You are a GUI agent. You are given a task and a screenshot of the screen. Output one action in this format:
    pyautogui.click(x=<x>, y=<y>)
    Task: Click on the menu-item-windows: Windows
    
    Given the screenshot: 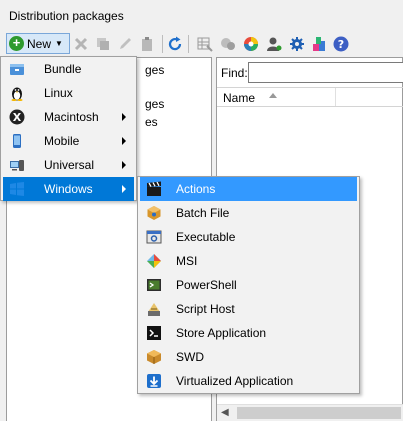 What is the action you would take?
    pyautogui.click(x=68, y=189)
    